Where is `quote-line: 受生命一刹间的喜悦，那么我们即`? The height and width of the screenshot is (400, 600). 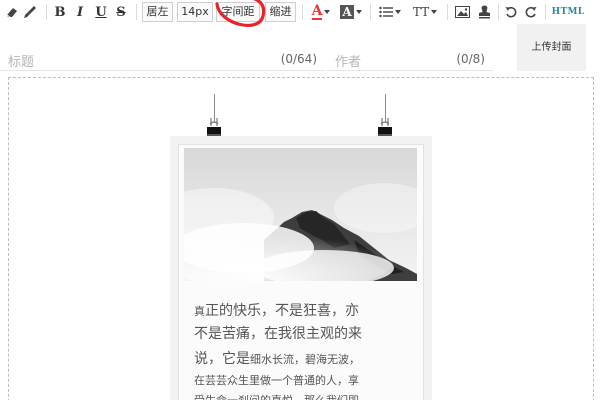 quote-line: 受生命一刹间的喜悦，那么我们即 is located at coordinates (303, 395).